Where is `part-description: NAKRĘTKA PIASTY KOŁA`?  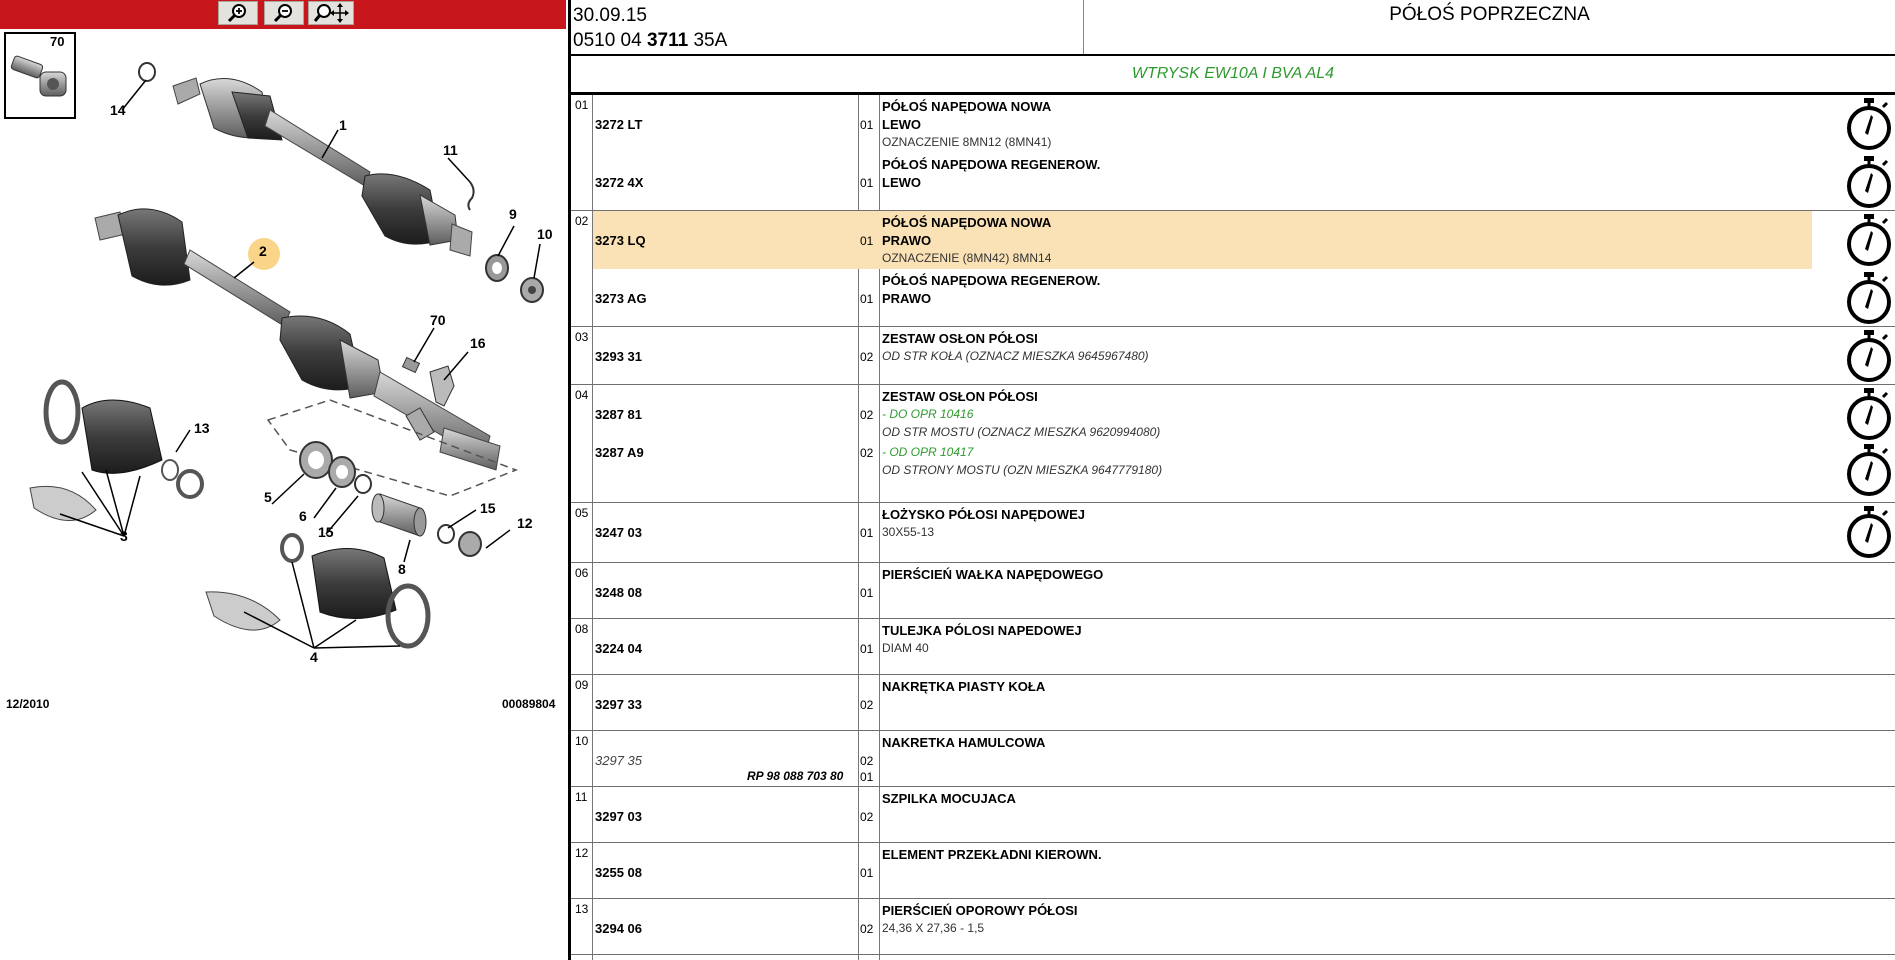
part-description: NAKRĘTKA PIASTY KOŁA is located at coordinates (964, 686).